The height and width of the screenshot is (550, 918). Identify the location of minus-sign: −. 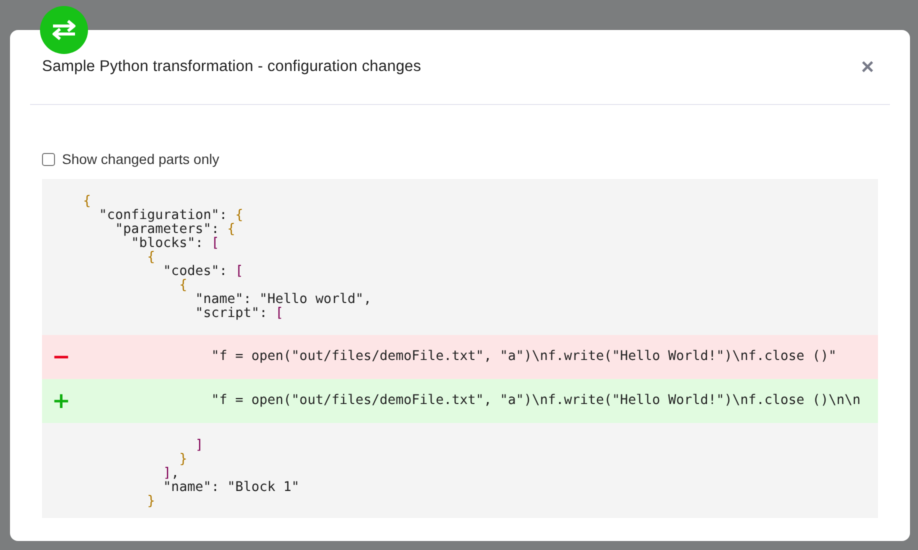
(61, 357).